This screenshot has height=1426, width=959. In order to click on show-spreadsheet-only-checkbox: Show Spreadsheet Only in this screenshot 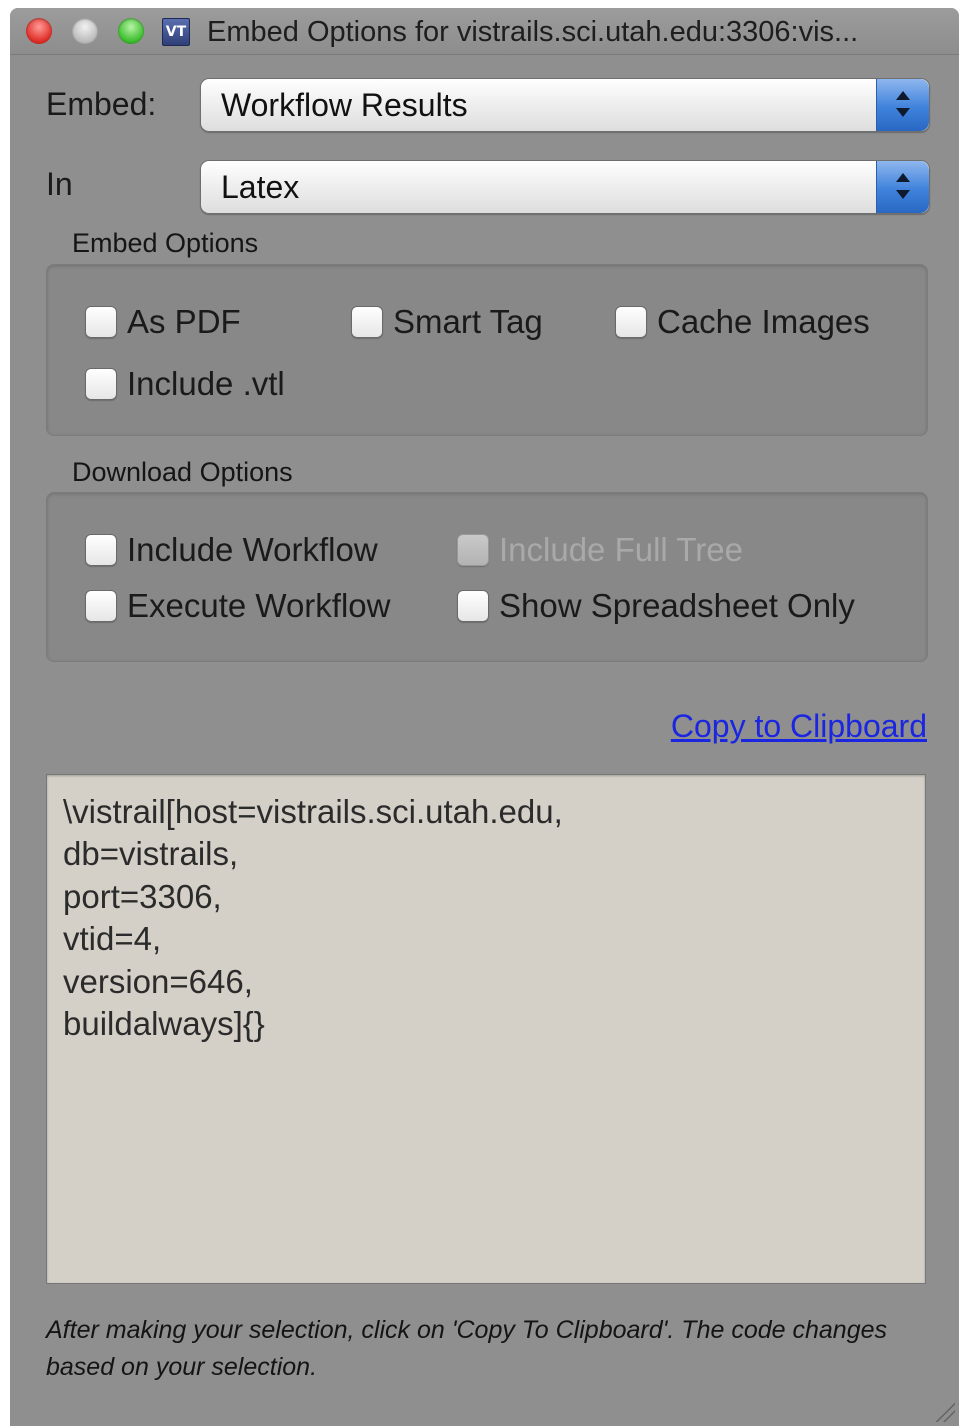, I will do `click(656, 606)`.